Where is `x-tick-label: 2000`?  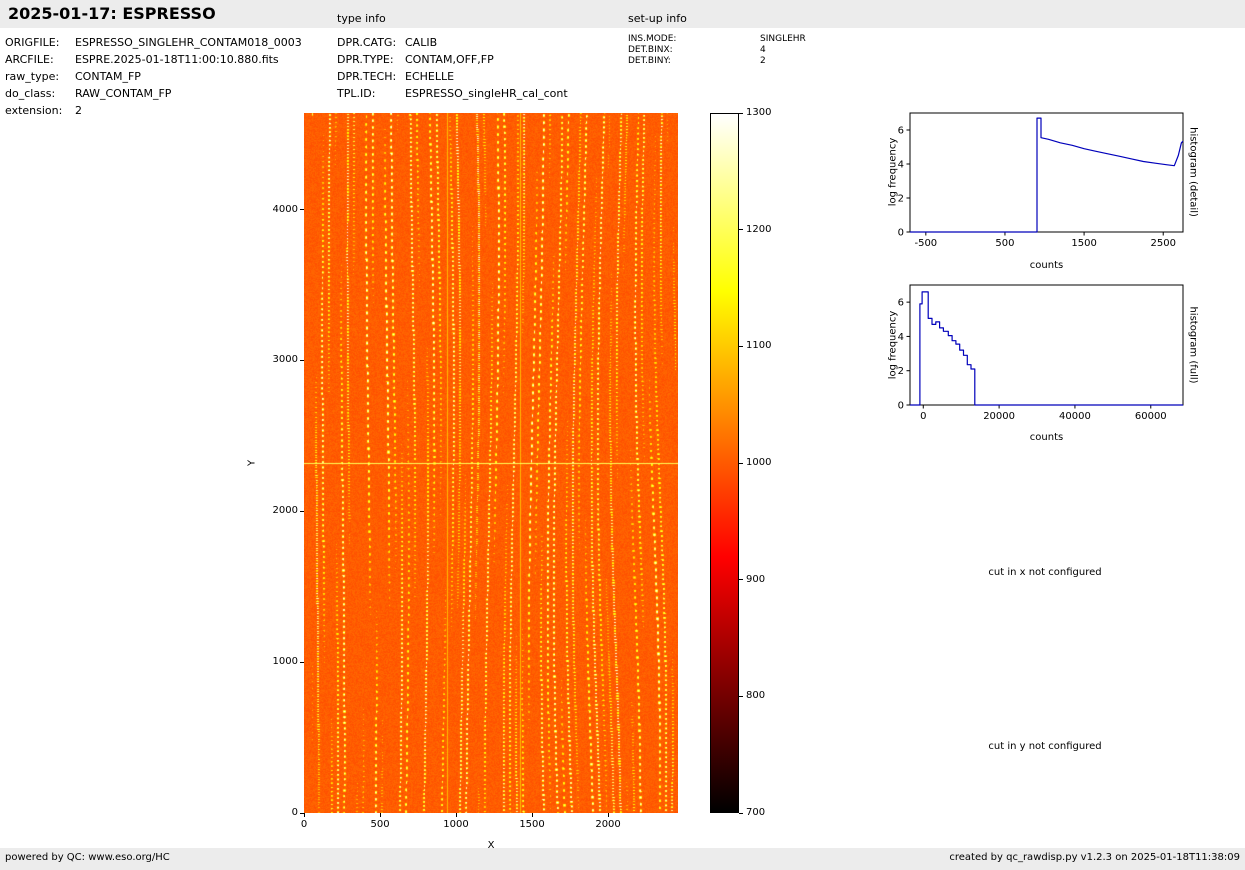 x-tick-label: 2000 is located at coordinates (608, 824).